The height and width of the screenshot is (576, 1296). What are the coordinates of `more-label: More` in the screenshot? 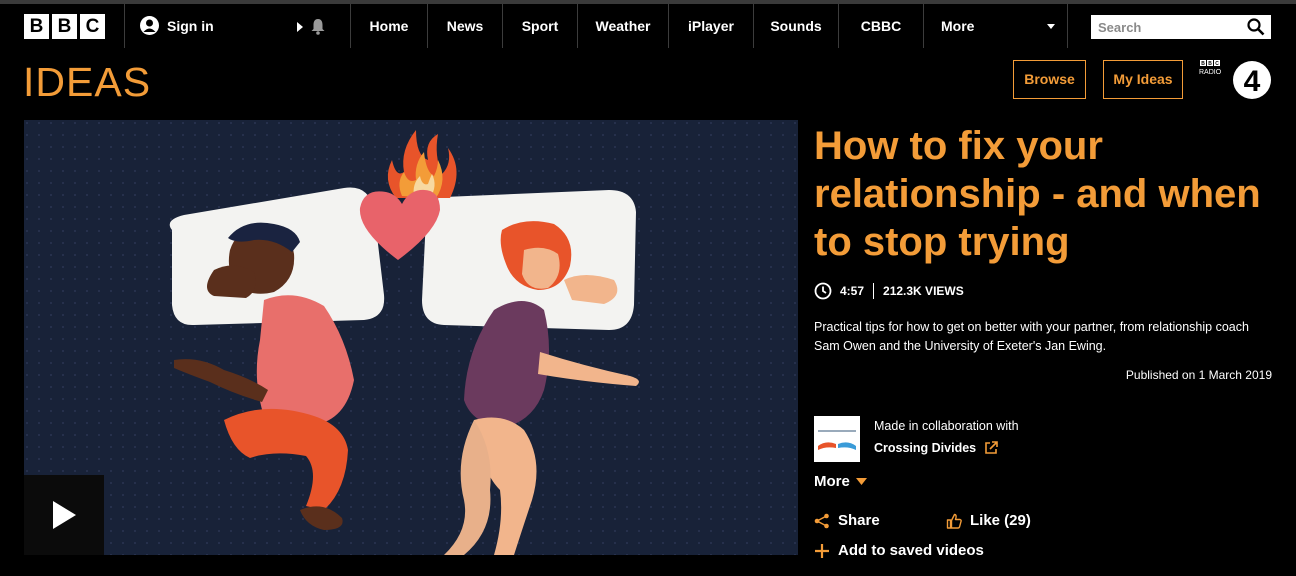 It's located at (832, 481).